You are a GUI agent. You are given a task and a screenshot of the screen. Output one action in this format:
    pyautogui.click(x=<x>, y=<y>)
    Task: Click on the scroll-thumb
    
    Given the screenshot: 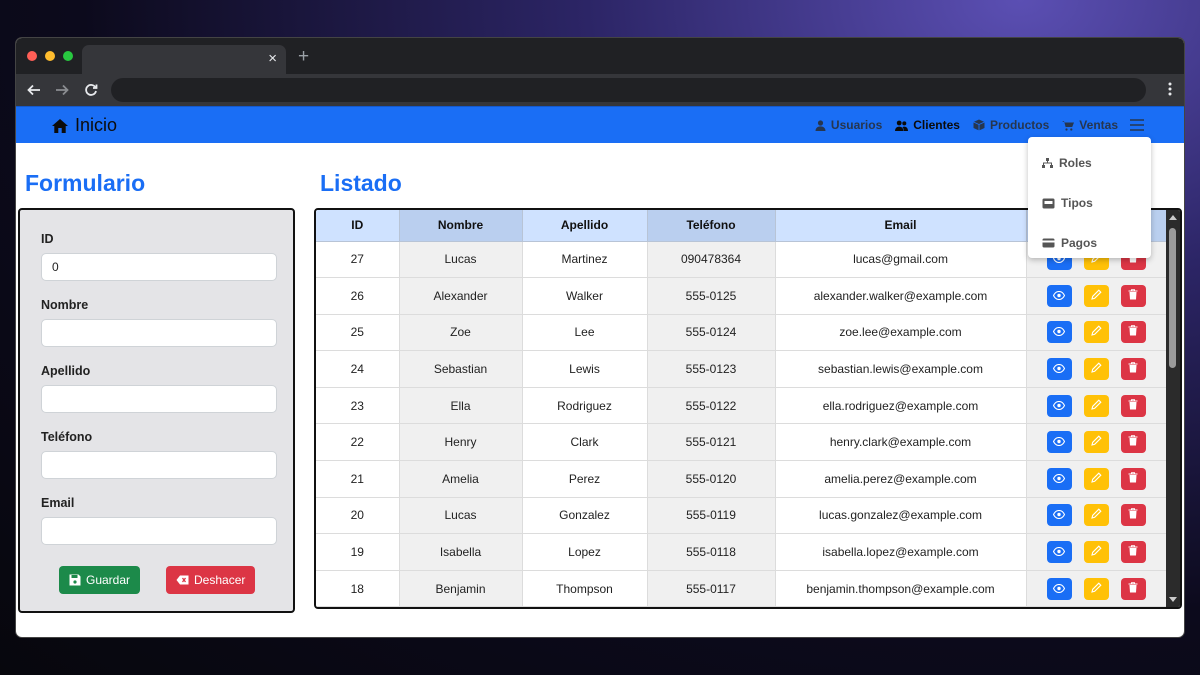 What is the action you would take?
    pyautogui.click(x=1172, y=298)
    